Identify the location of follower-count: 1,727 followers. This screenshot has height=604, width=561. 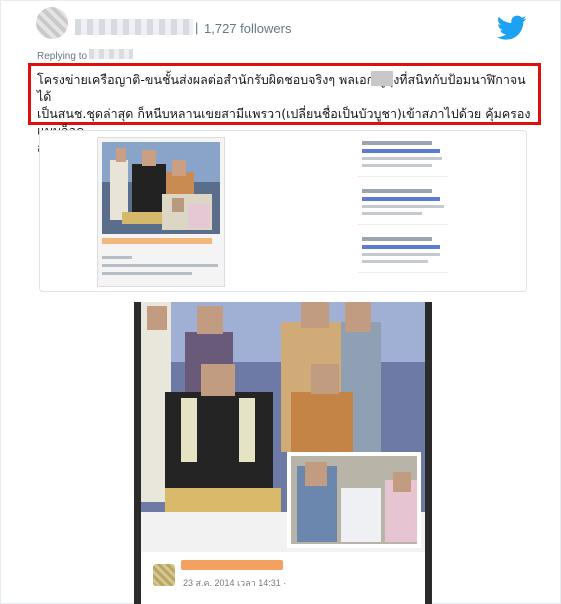
(248, 28).